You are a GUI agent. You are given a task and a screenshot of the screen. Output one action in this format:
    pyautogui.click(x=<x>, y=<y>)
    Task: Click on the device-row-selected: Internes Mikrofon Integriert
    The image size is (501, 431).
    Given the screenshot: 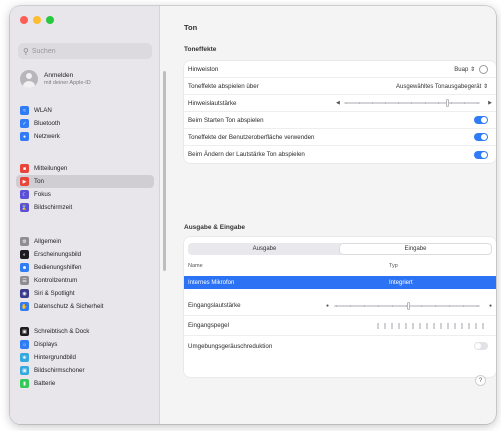 What is the action you would take?
    pyautogui.click(x=340, y=282)
    